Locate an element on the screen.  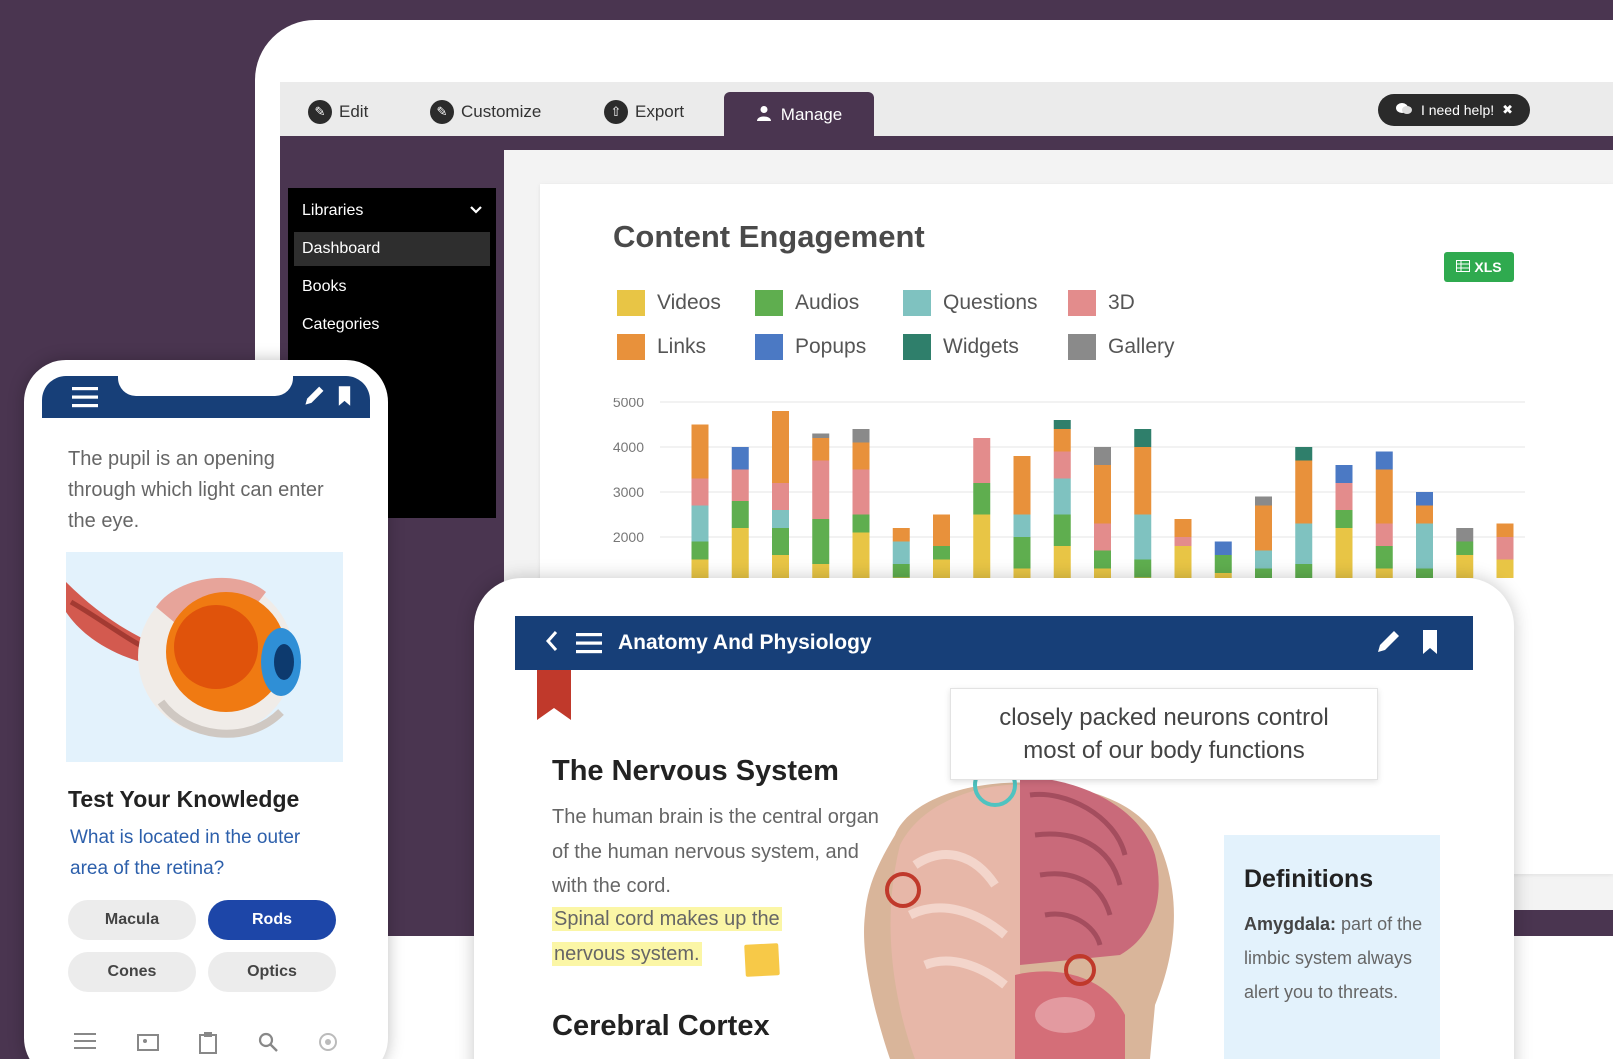
gallery-icon is located at coordinates (147, 1043).